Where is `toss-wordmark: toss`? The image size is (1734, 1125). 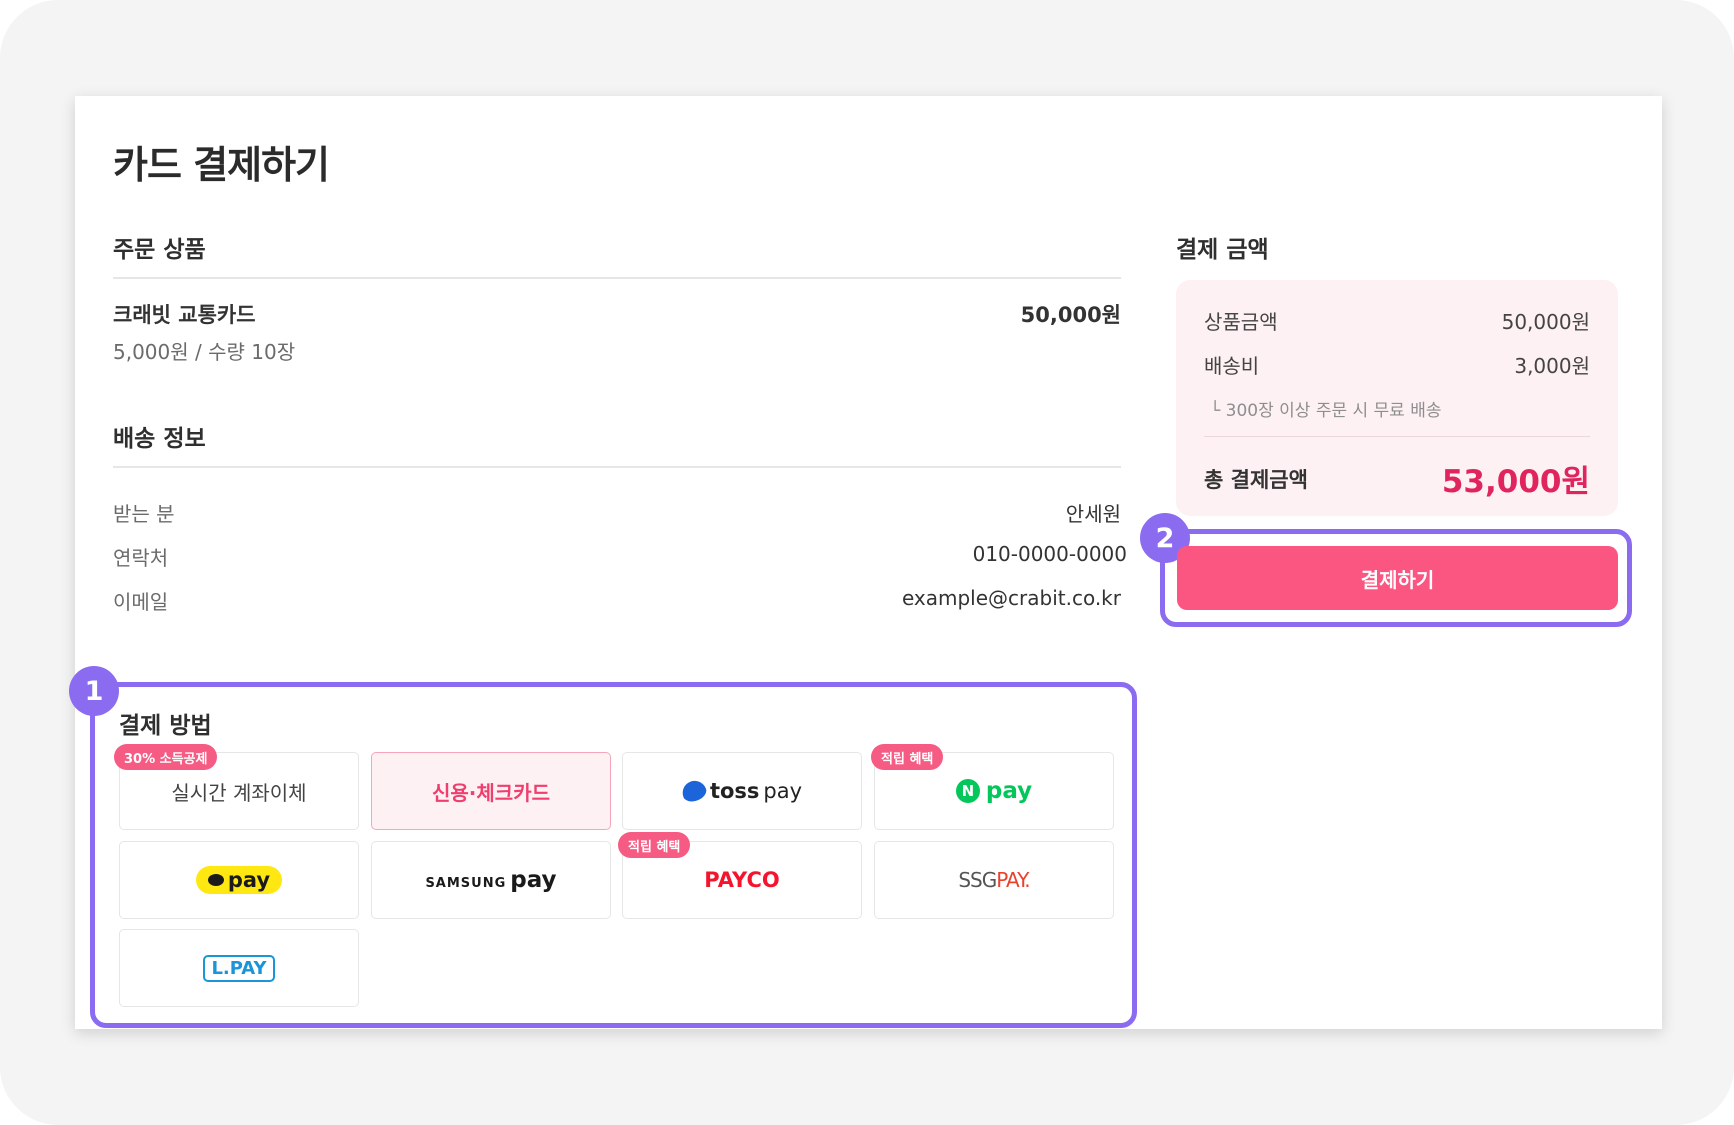 toss-wordmark: toss is located at coordinates (734, 791).